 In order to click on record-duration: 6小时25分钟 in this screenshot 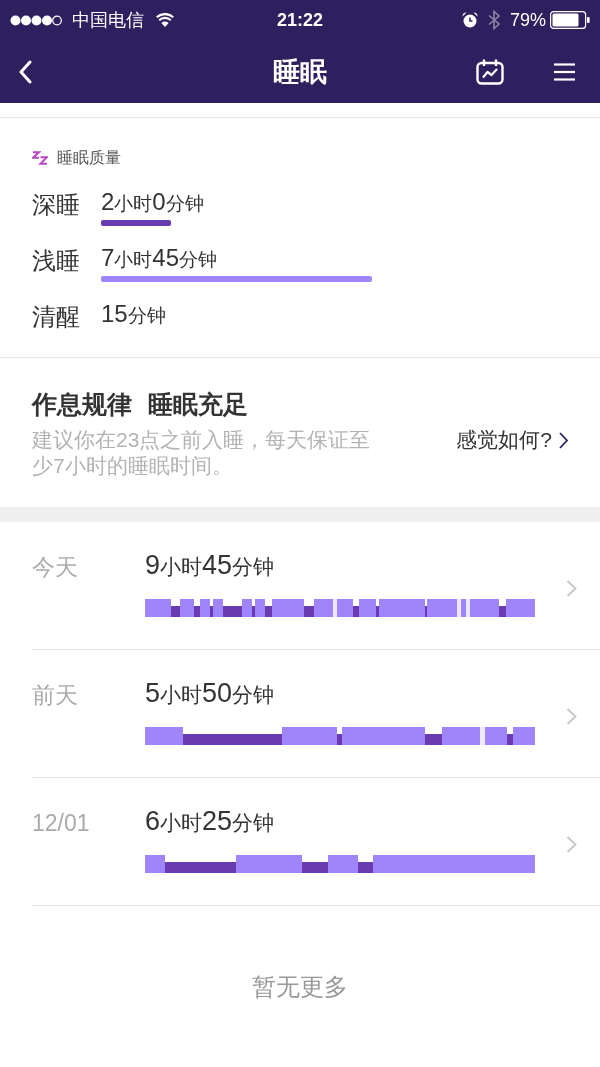, I will do `click(210, 821)`.